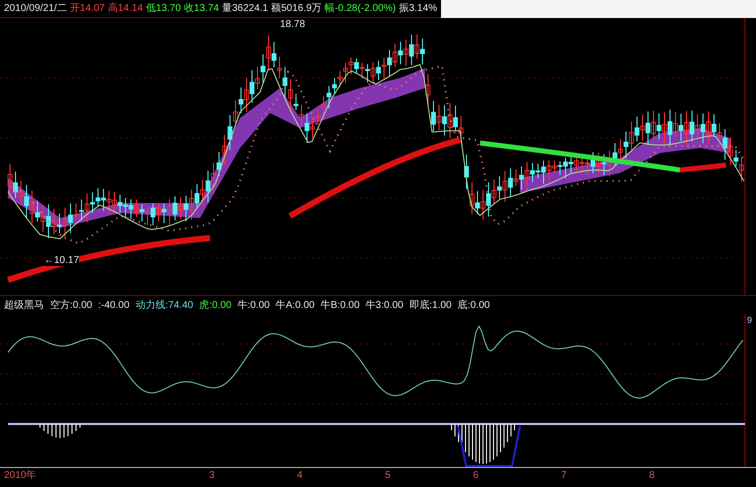  I want to click on indicator-value: 动力线:74.40, so click(164, 305).